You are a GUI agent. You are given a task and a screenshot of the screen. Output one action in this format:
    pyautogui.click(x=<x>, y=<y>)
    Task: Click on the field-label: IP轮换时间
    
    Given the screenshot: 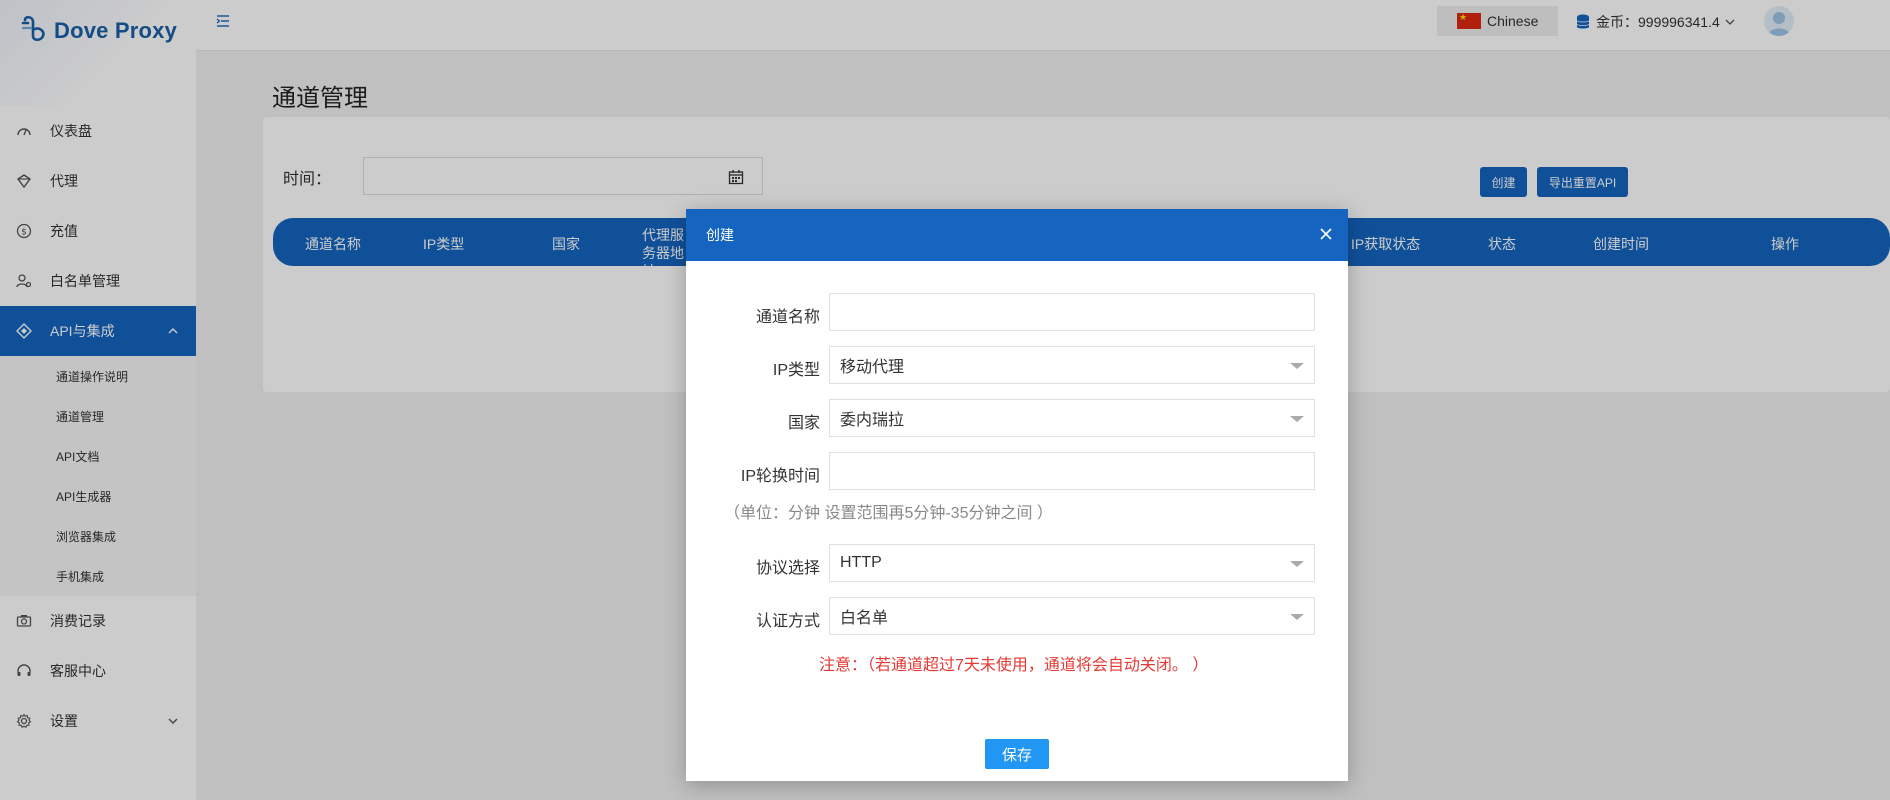 What is the action you would take?
    pyautogui.click(x=780, y=476)
    